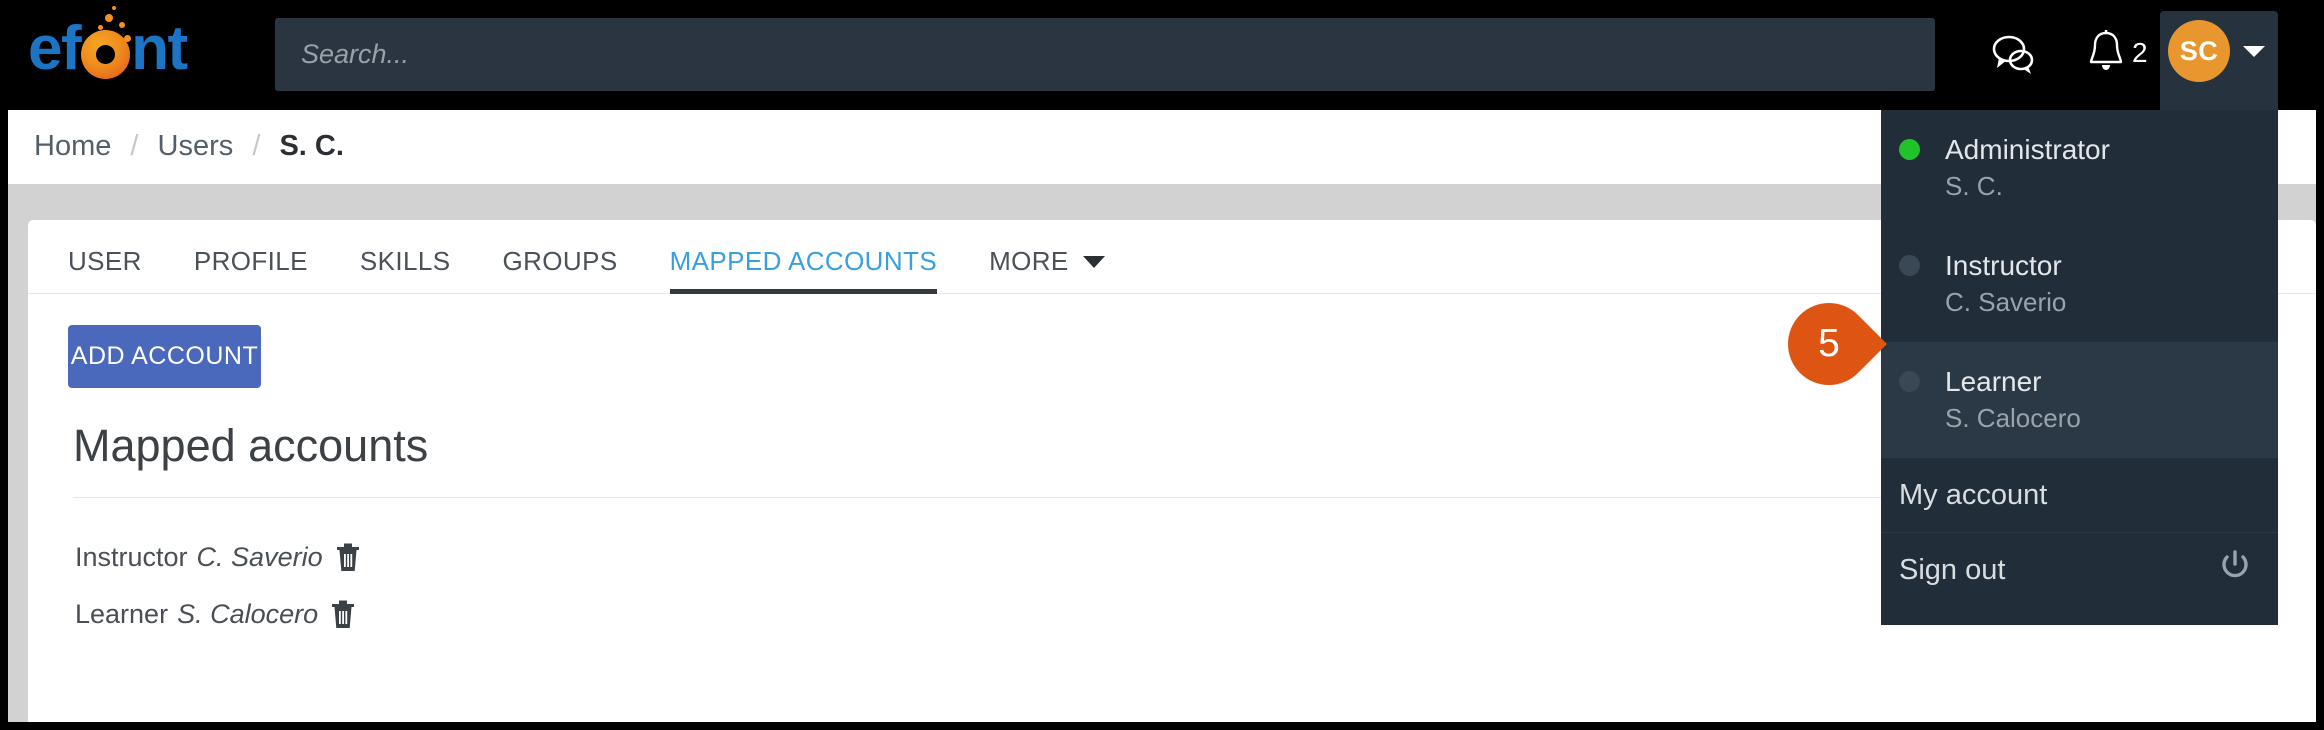 The height and width of the screenshot is (730, 2324). I want to click on menu-item-sign-out: Sign out, so click(2079, 570).